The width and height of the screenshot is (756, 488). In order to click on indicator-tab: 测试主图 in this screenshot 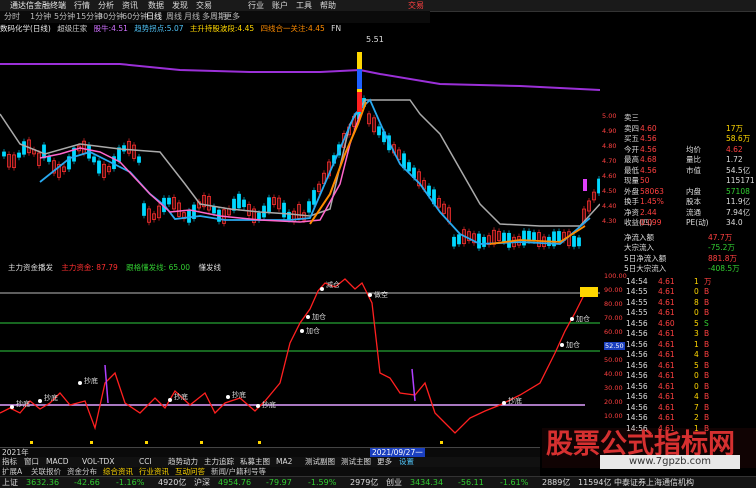, I will do `click(356, 462)`.